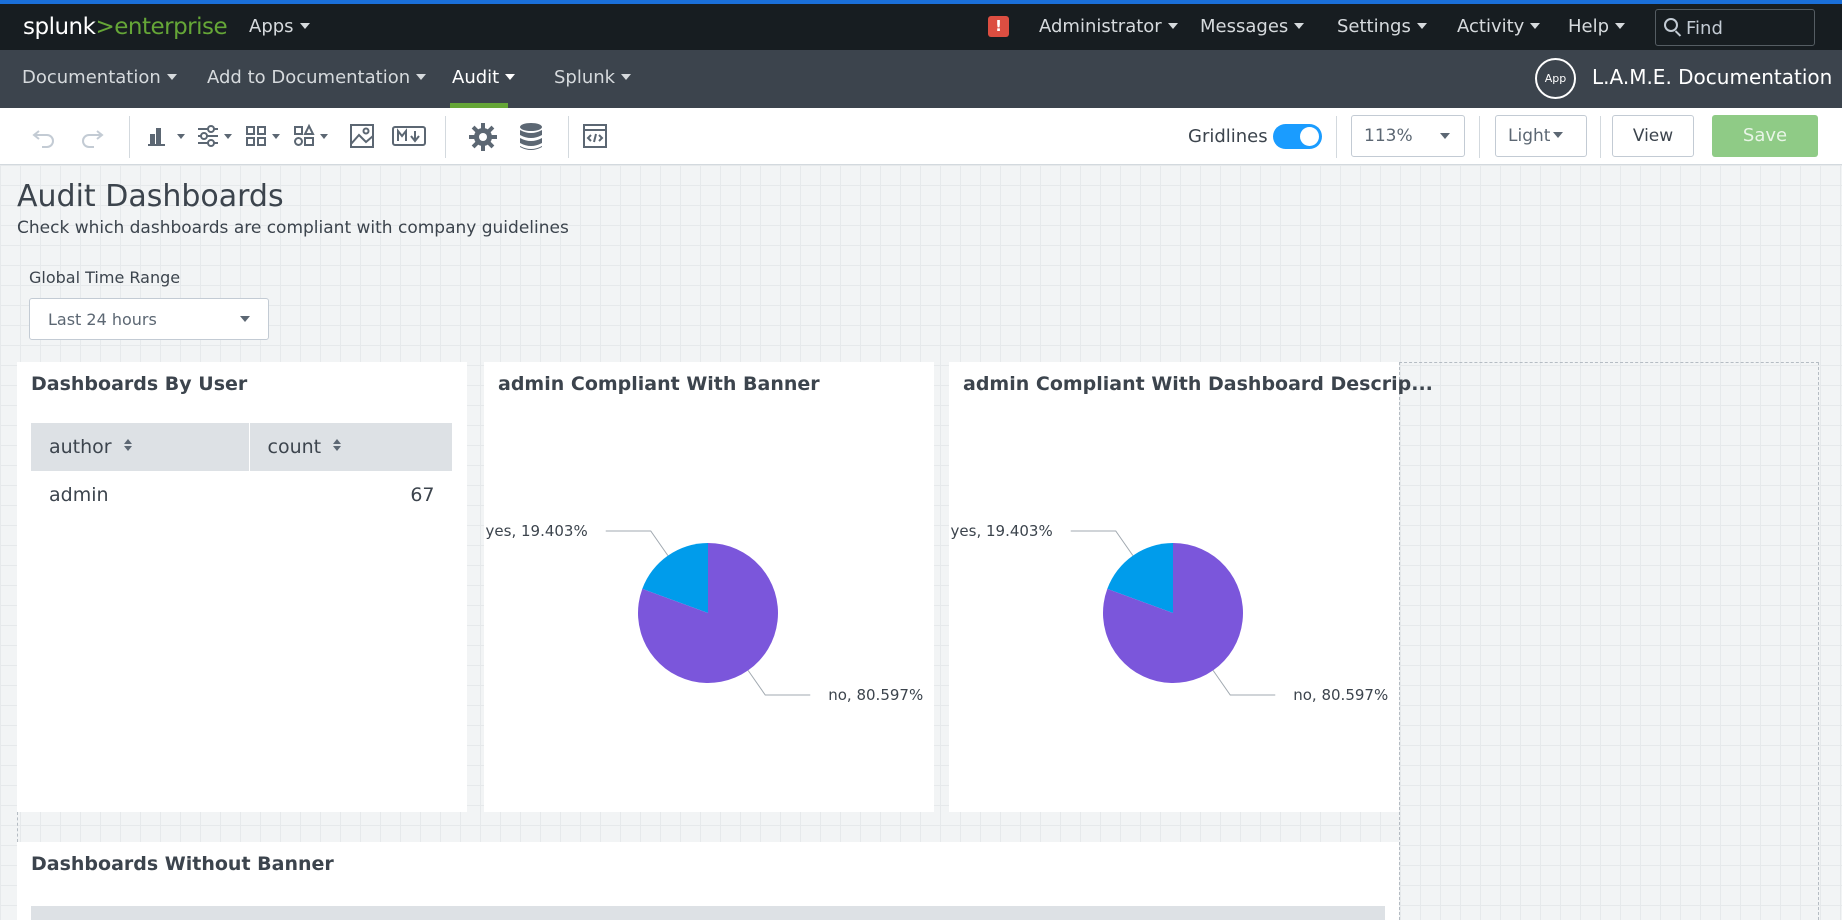 The height and width of the screenshot is (920, 1842). Describe the element at coordinates (1388, 136) in the screenshot. I see `zoom-value: 113%` at that location.